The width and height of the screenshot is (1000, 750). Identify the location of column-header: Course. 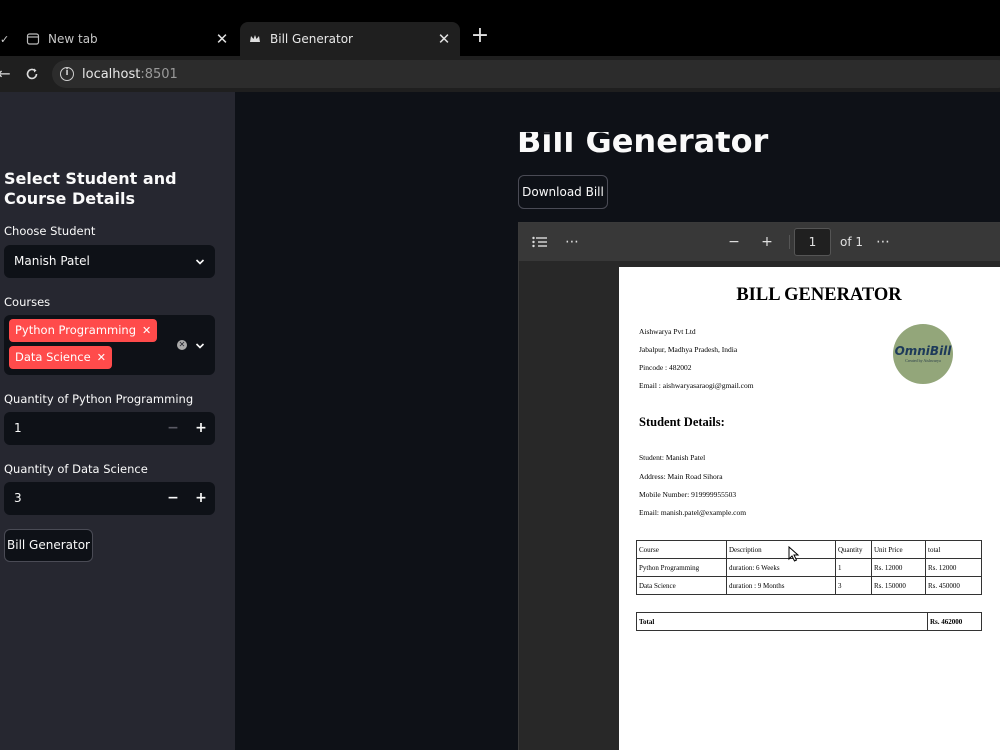
(681, 549).